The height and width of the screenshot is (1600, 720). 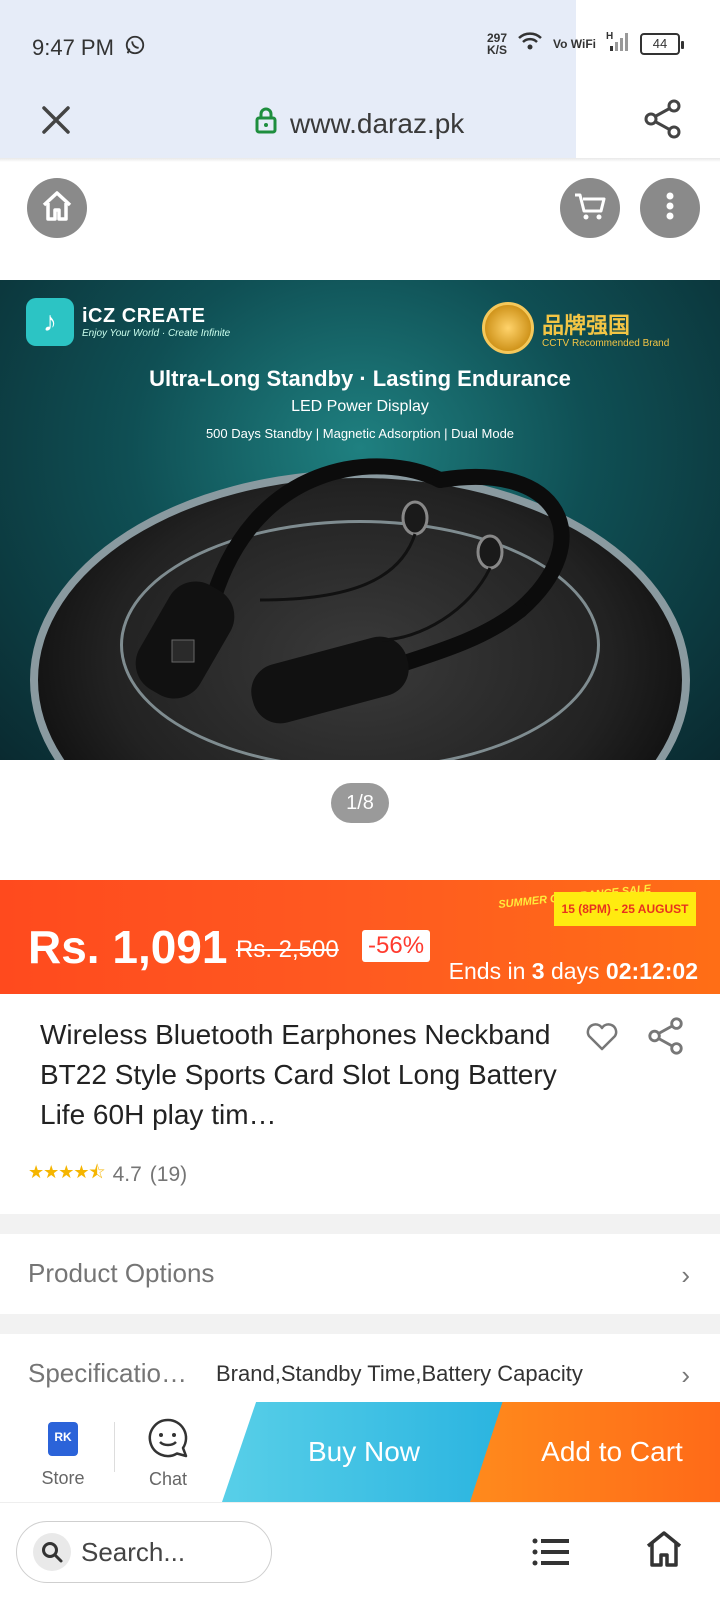 I want to click on address-field: www.daraz.pk, so click(x=359, y=123).